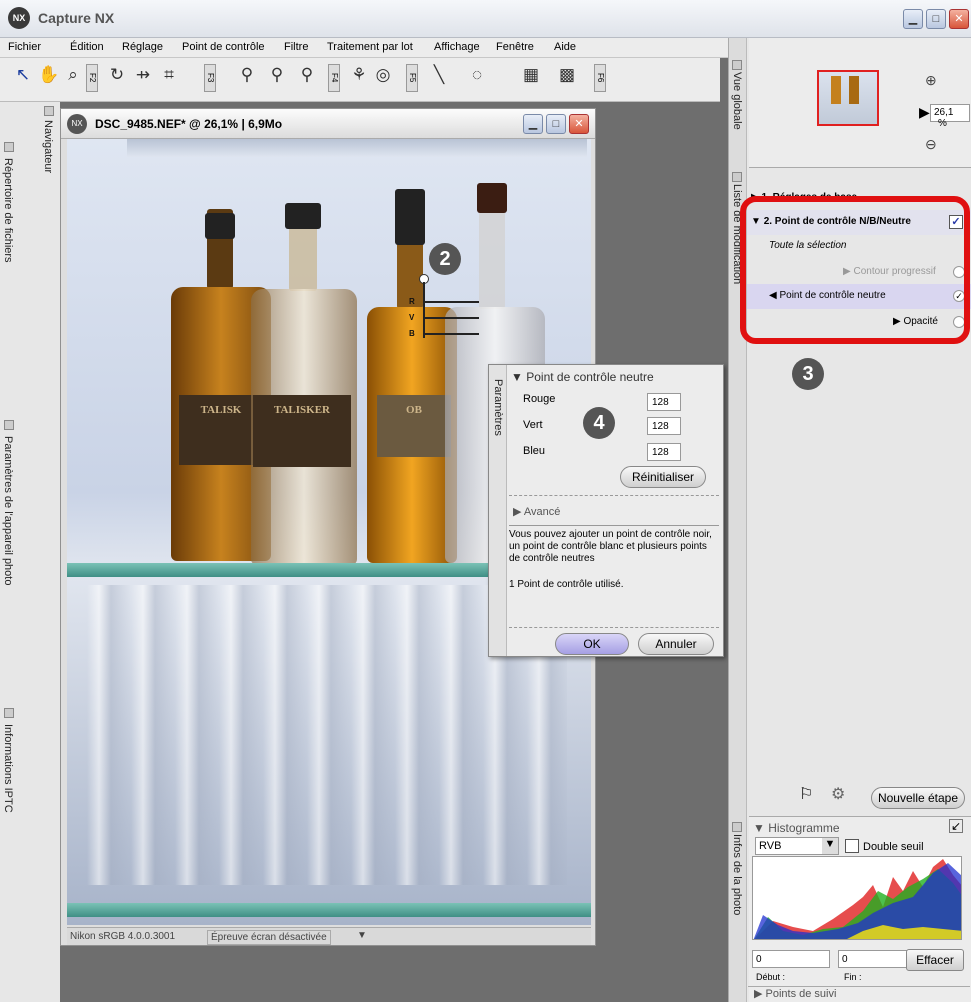  What do you see at coordinates (567, 75) in the screenshot?
I see `fill-tool-icon: ▩` at bounding box center [567, 75].